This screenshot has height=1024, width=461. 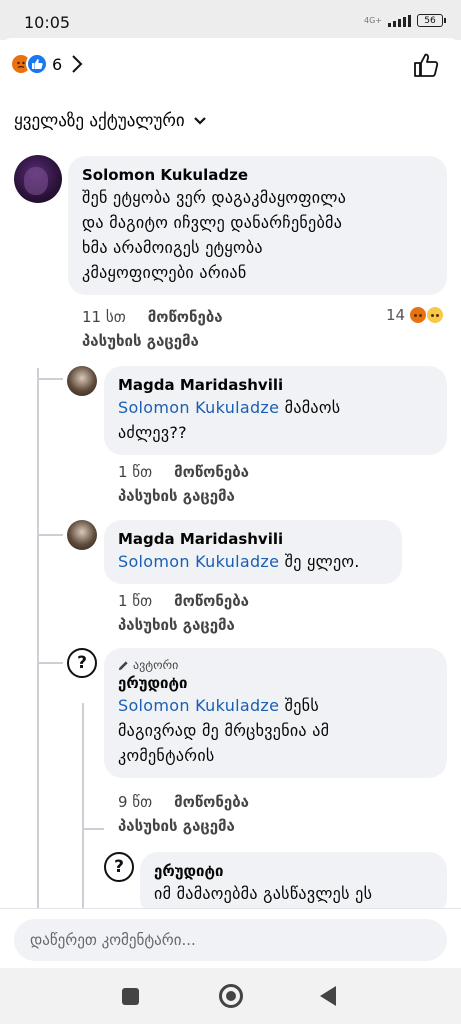 I want to click on comment-author: Solomon Kukuladze, so click(x=257, y=175).